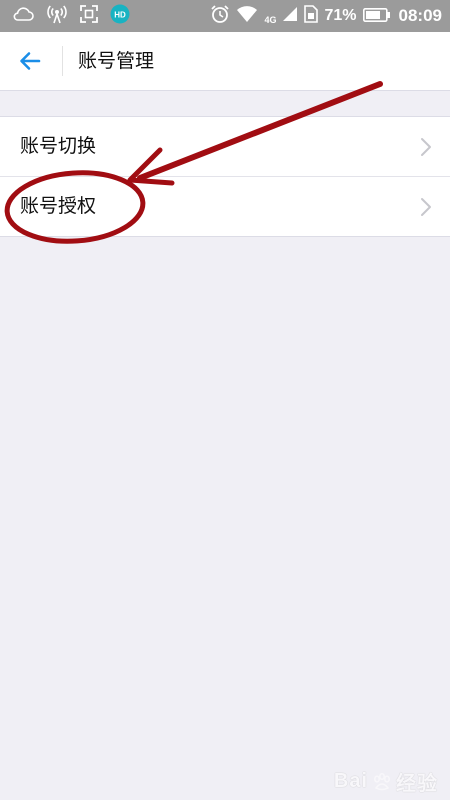 Image resolution: width=450 pixels, height=800 pixels. What do you see at coordinates (311, 16) in the screenshot?
I see `sim-icon` at bounding box center [311, 16].